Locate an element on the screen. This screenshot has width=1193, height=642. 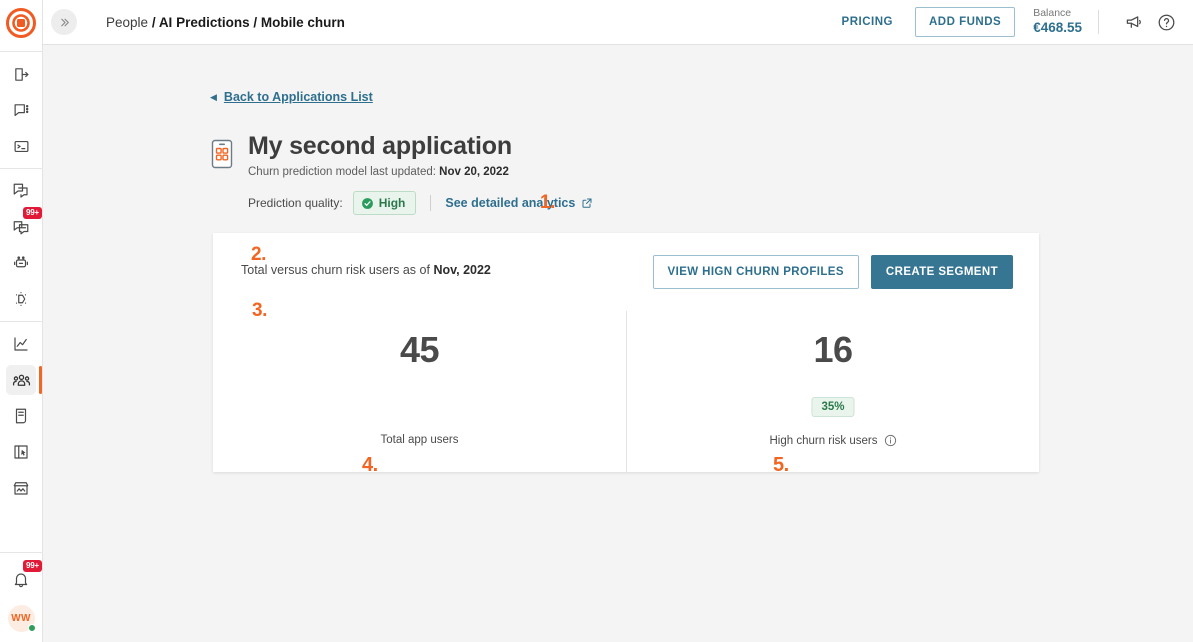
breadcrumb-root: People is located at coordinates (127, 22).